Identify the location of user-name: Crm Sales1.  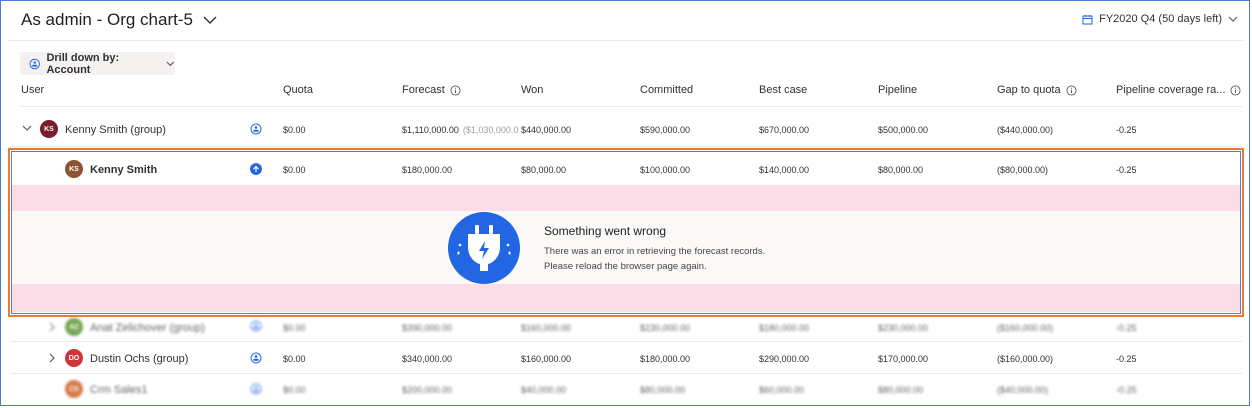
(118, 390).